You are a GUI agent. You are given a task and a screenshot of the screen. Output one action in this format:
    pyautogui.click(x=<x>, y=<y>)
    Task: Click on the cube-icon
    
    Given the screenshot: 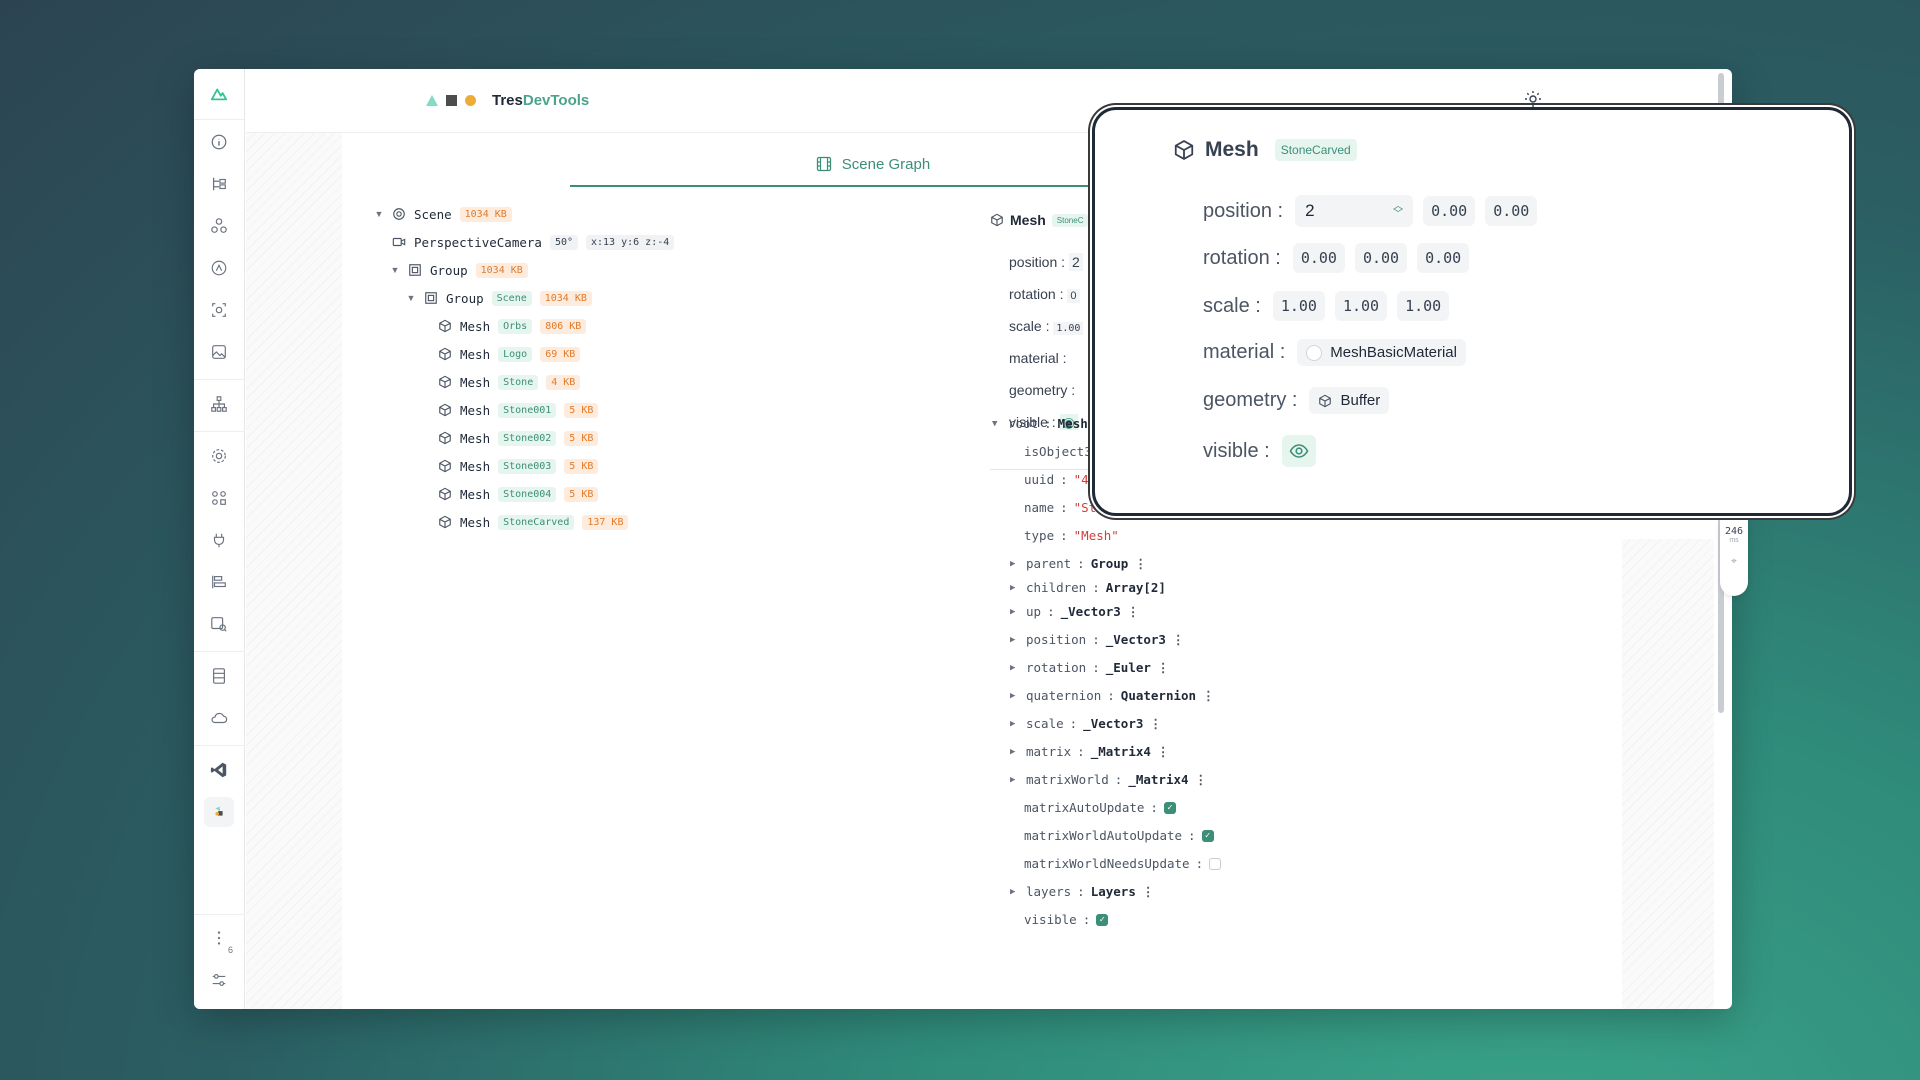 What is the action you would take?
    pyautogui.click(x=1184, y=150)
    